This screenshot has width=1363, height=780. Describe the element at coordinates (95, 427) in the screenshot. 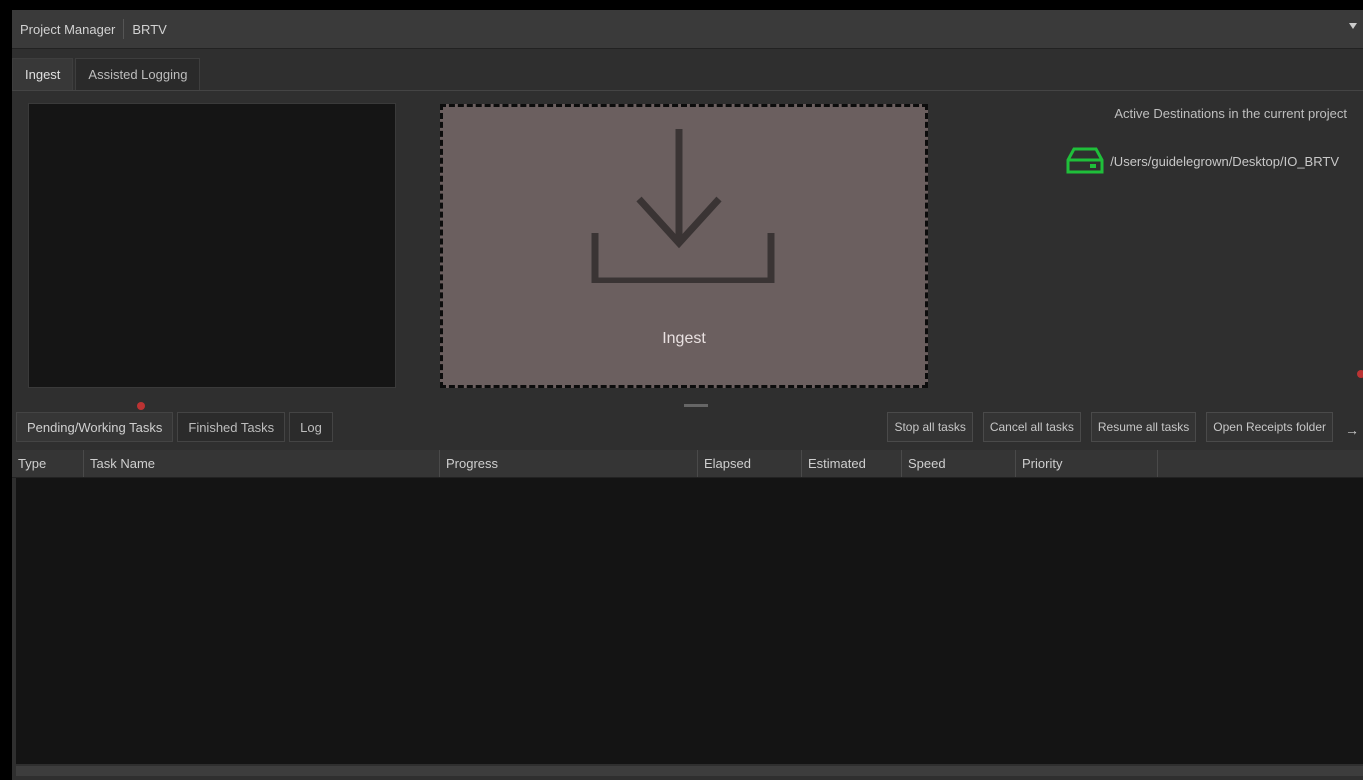

I see `tab-pending-working-tasks: Pending/Working Tasks` at that location.